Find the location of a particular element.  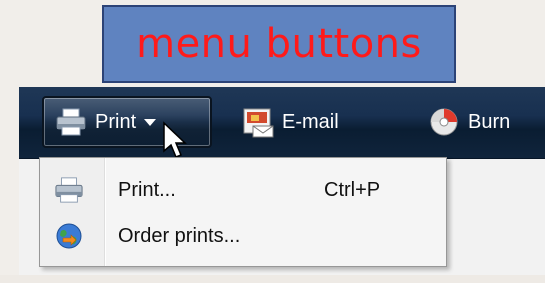

disc-icon is located at coordinates (444, 122).